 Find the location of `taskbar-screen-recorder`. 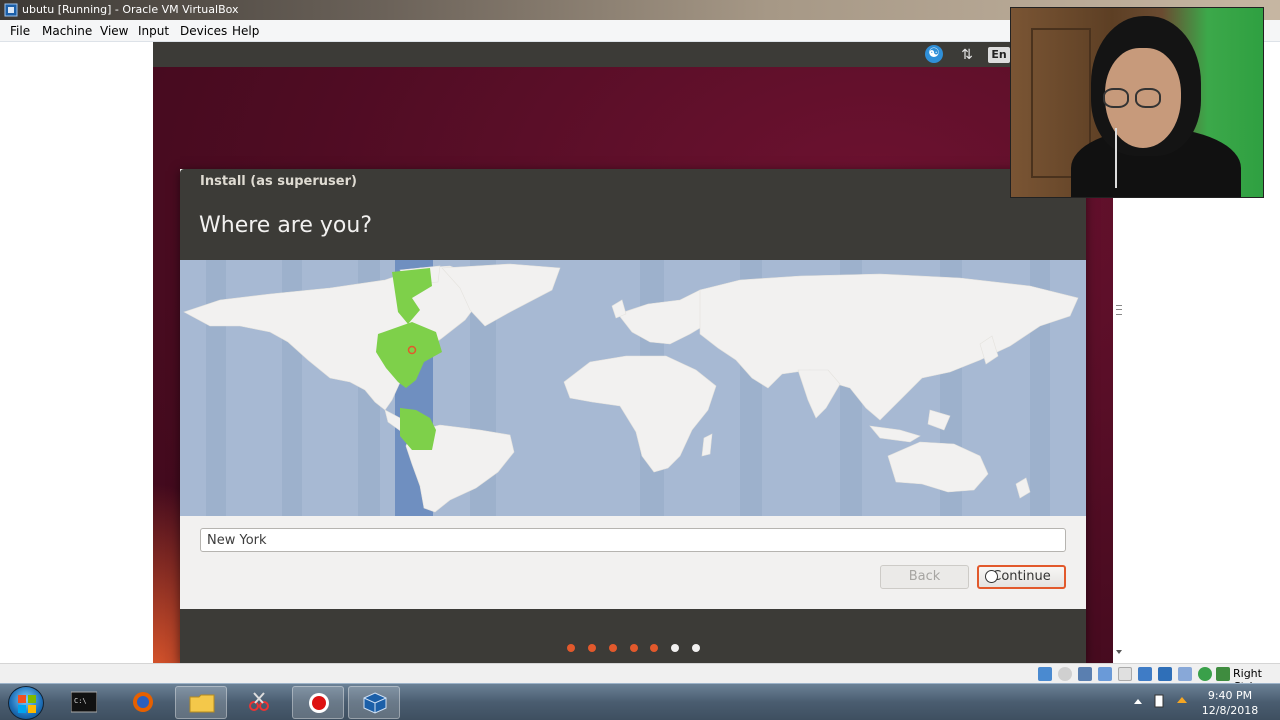

taskbar-screen-recorder is located at coordinates (318, 702).